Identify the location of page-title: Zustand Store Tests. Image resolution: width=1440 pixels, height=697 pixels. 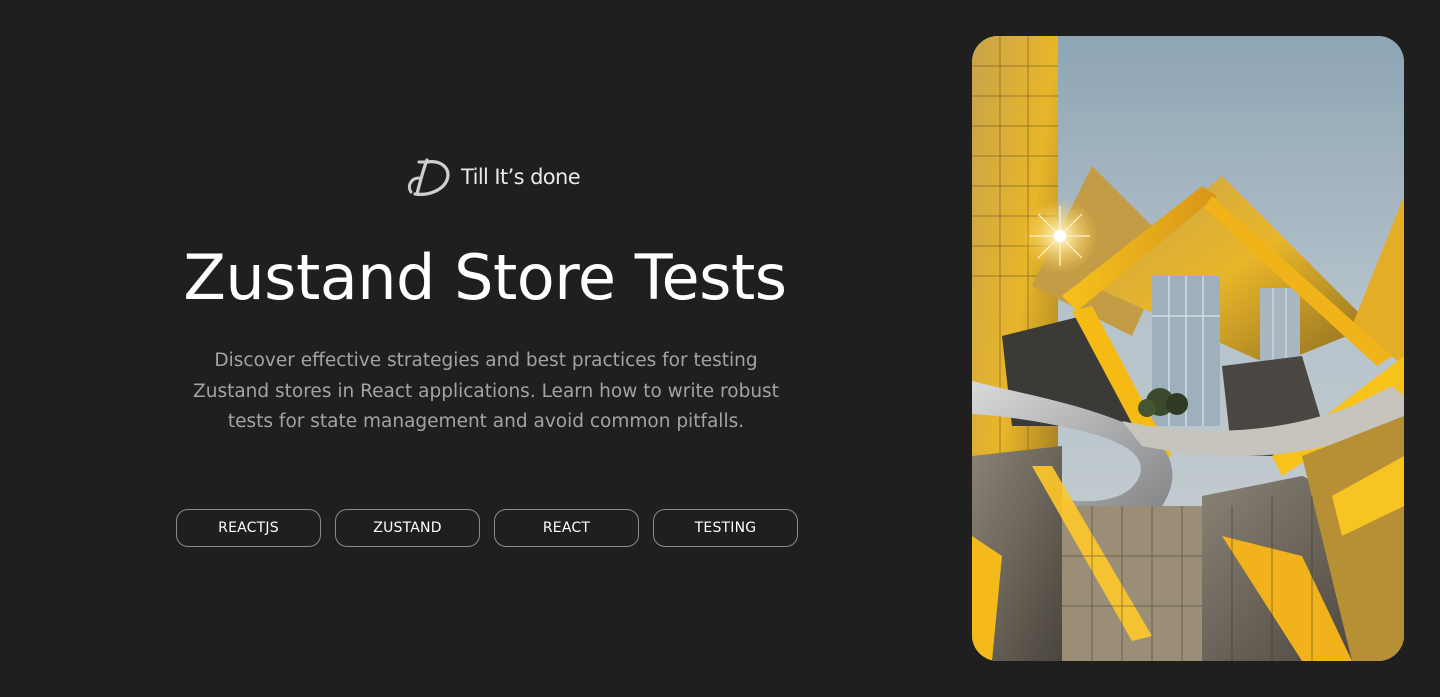
(486, 278).